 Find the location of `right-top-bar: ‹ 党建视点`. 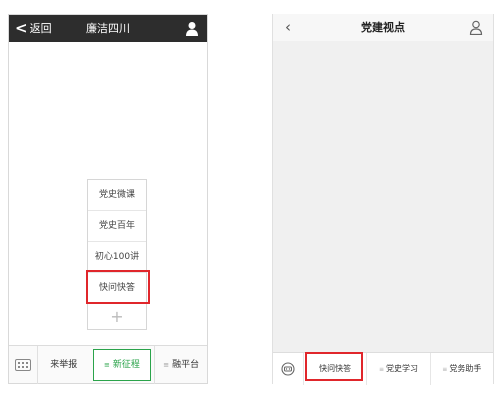

right-top-bar: ‹ 党建视点 is located at coordinates (383, 27).